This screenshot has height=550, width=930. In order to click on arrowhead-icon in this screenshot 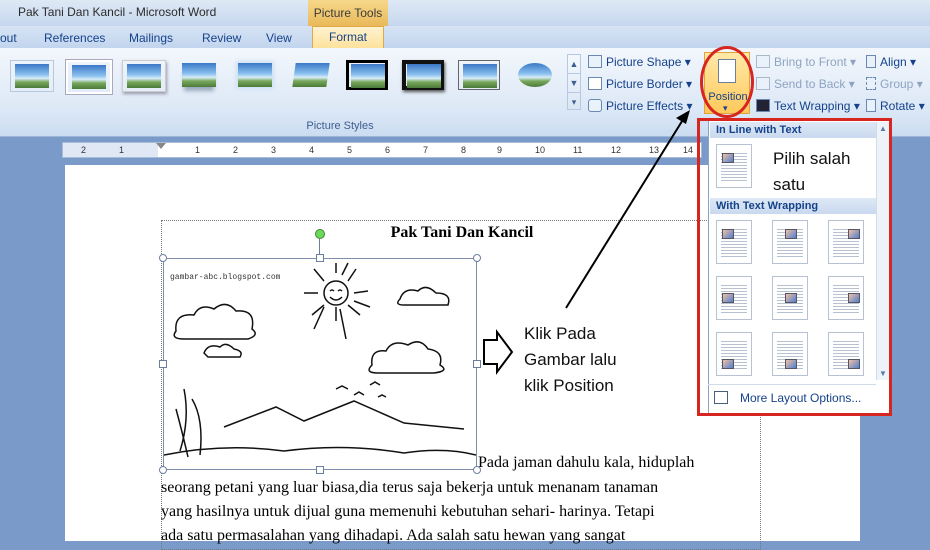, I will do `click(683, 117)`.